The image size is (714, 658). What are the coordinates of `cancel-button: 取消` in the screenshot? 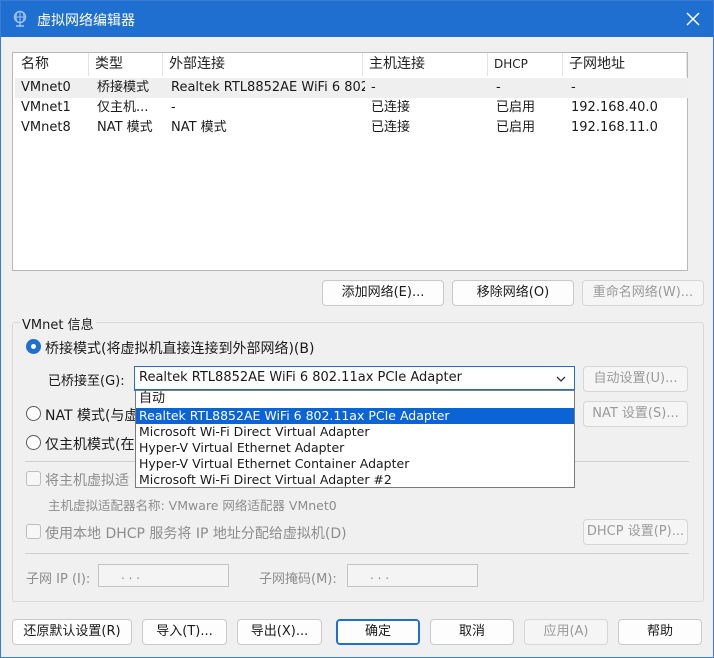 It's located at (472, 632).